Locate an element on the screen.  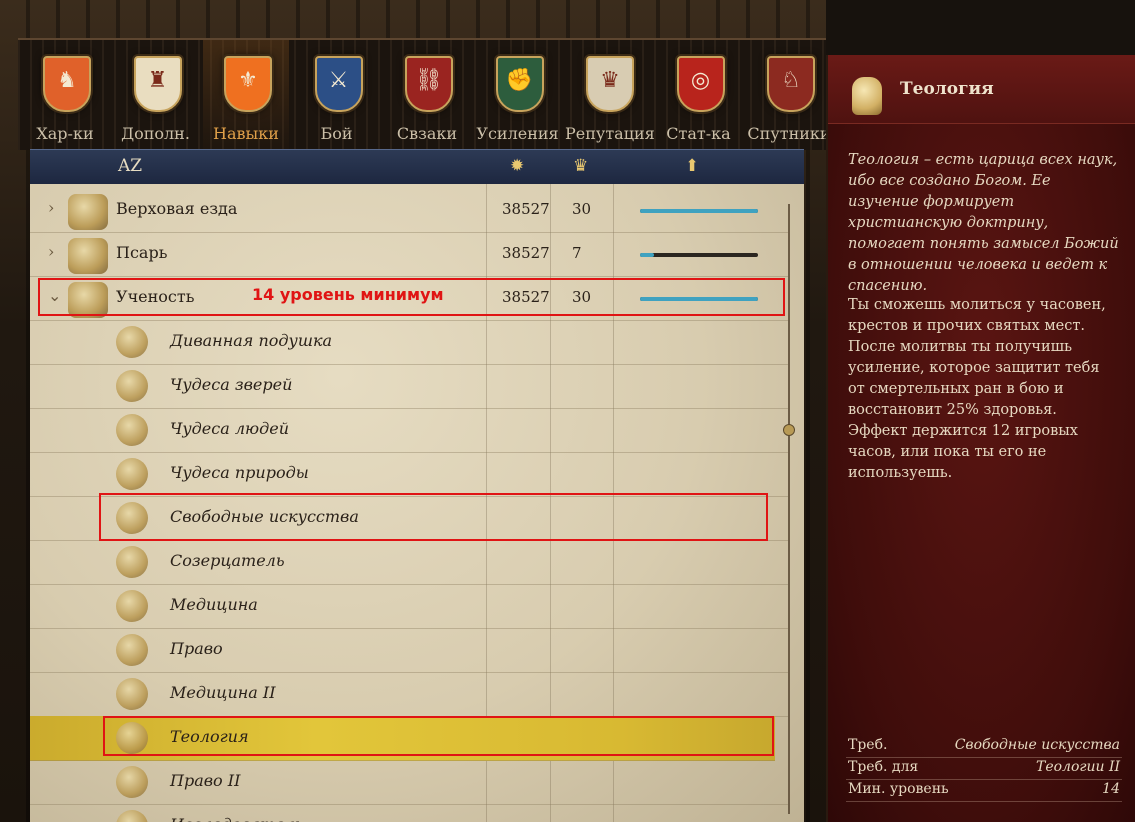
tab-1: ♜ Дополн. is located at coordinates (156, 95).